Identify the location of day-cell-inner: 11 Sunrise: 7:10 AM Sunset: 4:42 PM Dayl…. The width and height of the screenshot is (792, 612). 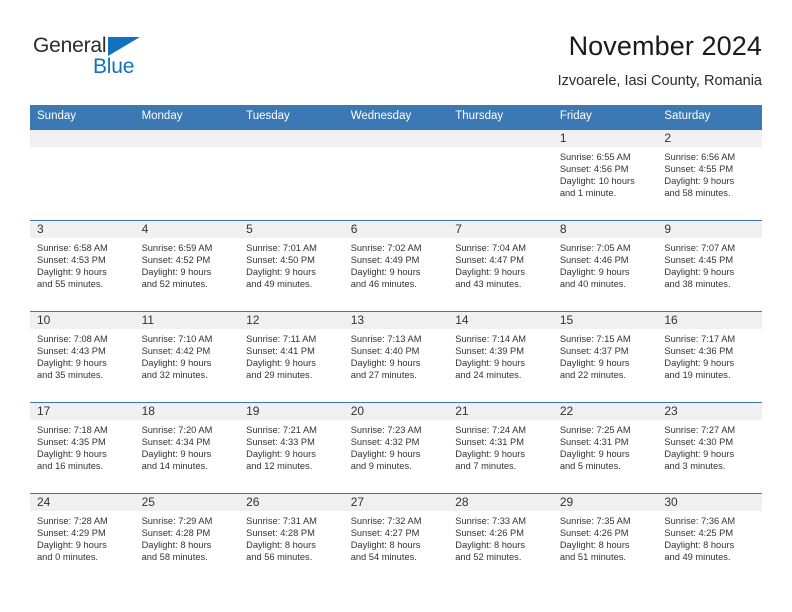
(187, 357).